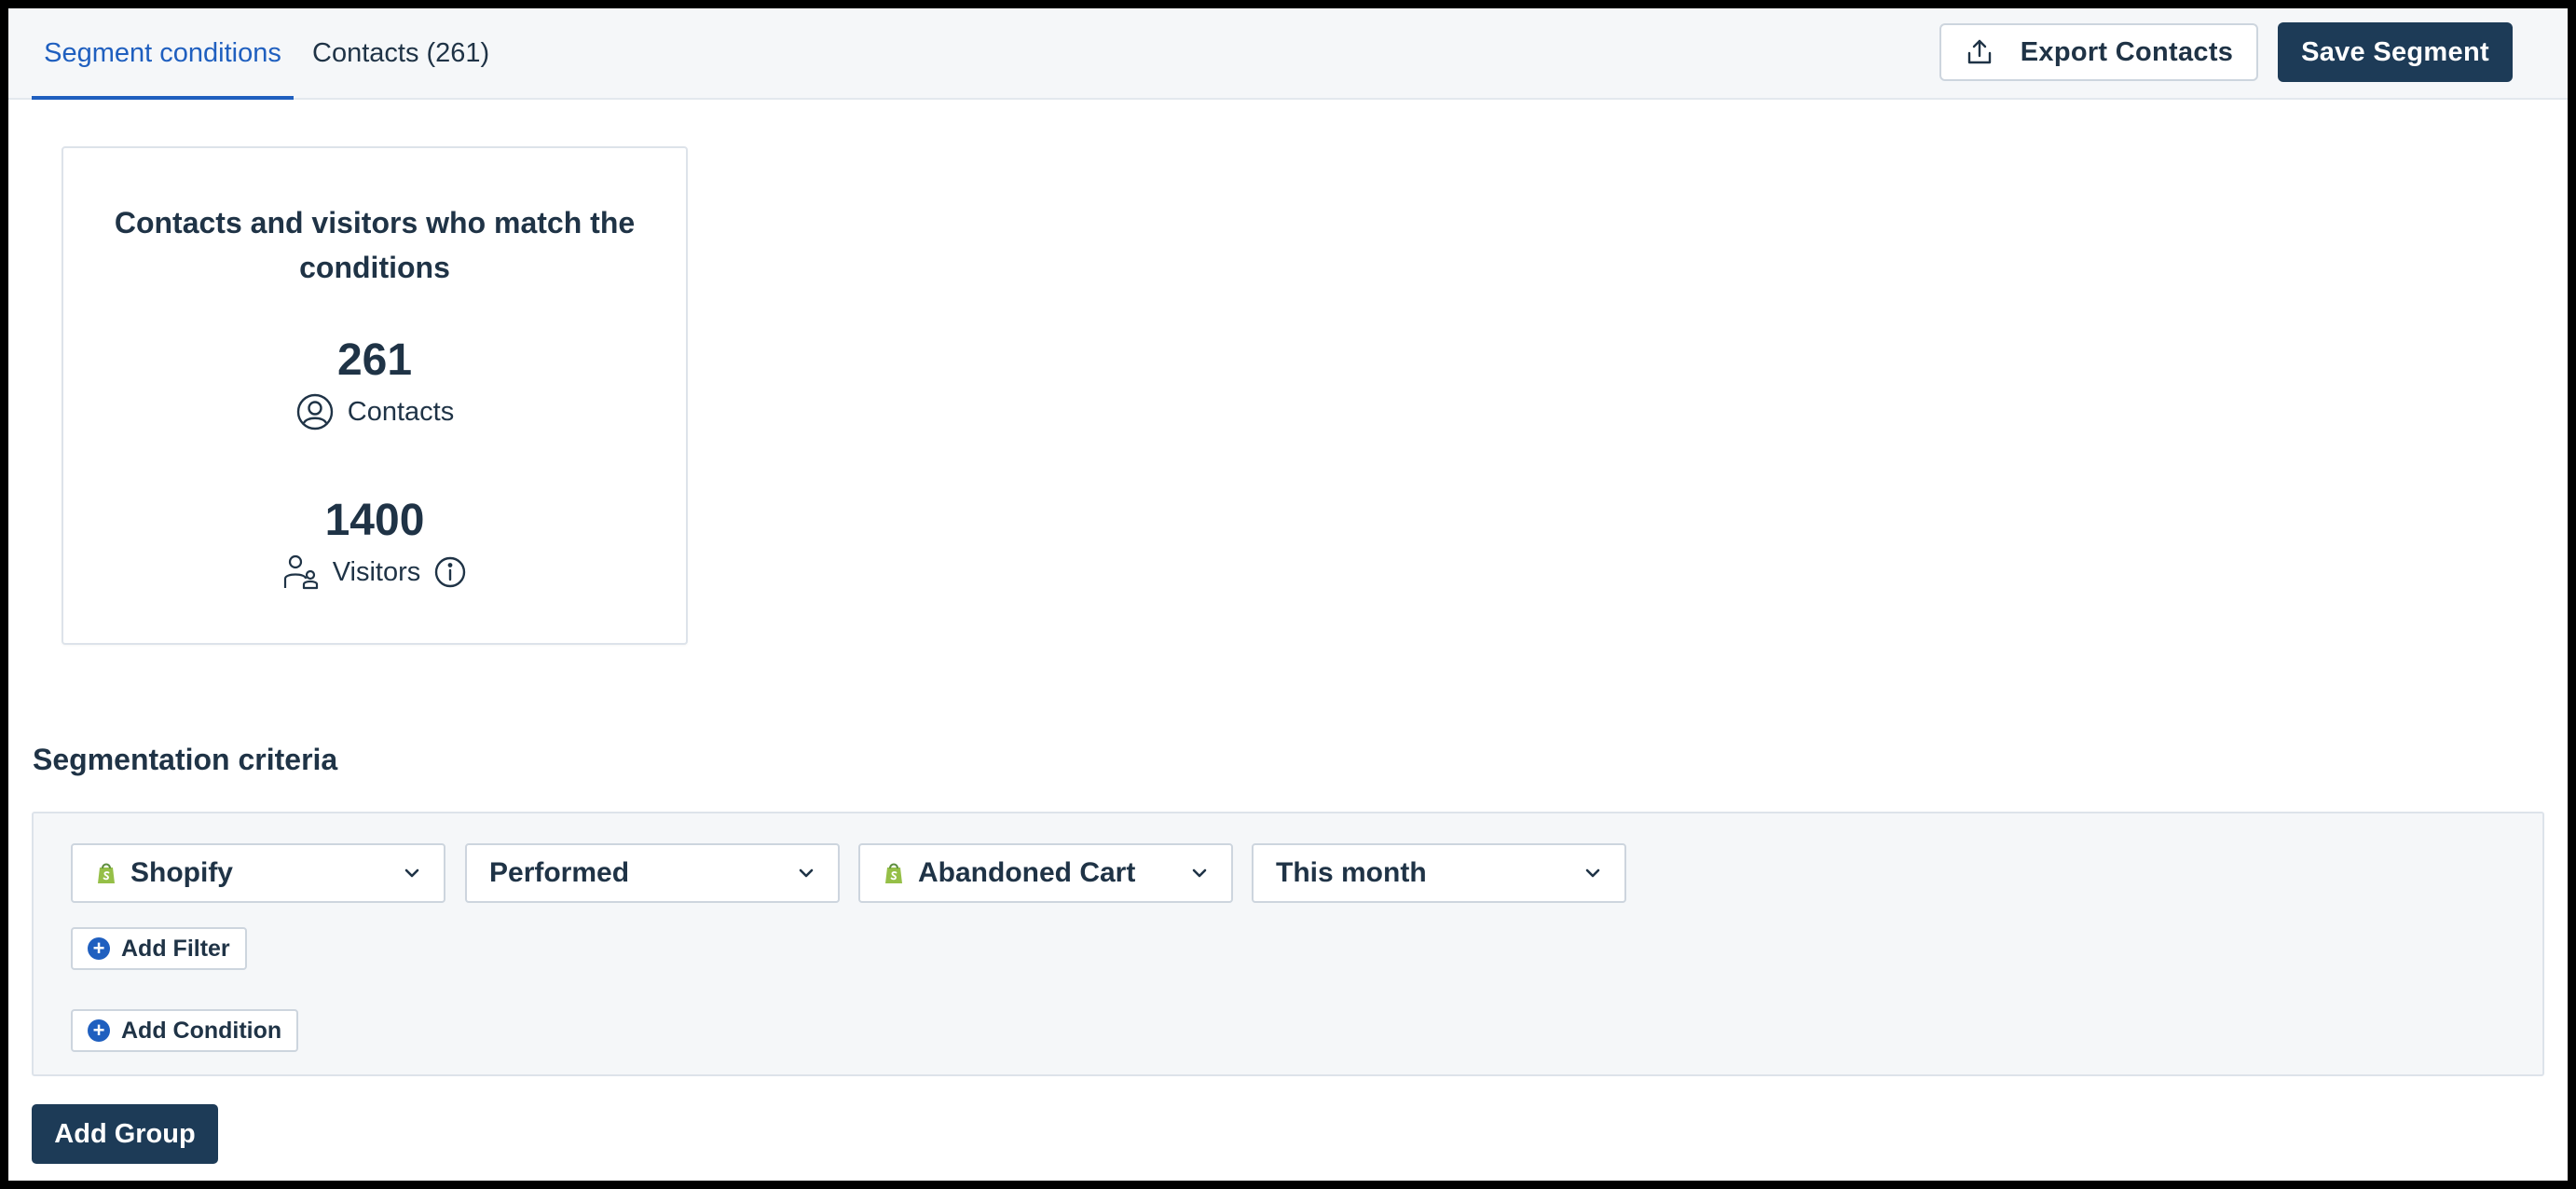 The width and height of the screenshot is (2576, 1189). What do you see at coordinates (175, 948) in the screenshot?
I see `add-filter-label: Add Filter` at bounding box center [175, 948].